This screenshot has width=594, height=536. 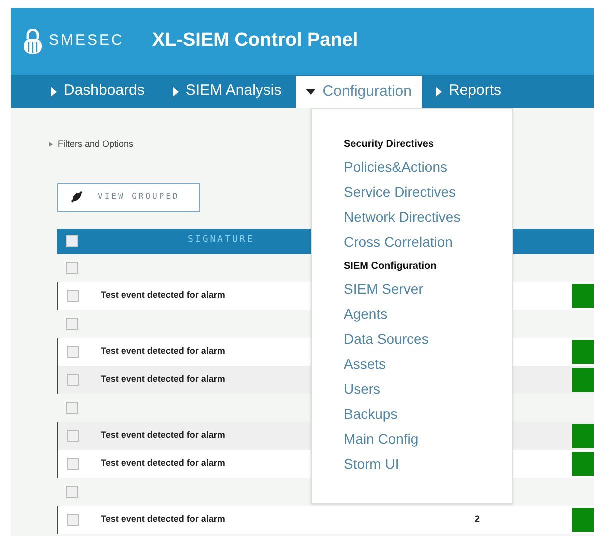 I want to click on menu-item: Main Config, so click(x=381, y=439).